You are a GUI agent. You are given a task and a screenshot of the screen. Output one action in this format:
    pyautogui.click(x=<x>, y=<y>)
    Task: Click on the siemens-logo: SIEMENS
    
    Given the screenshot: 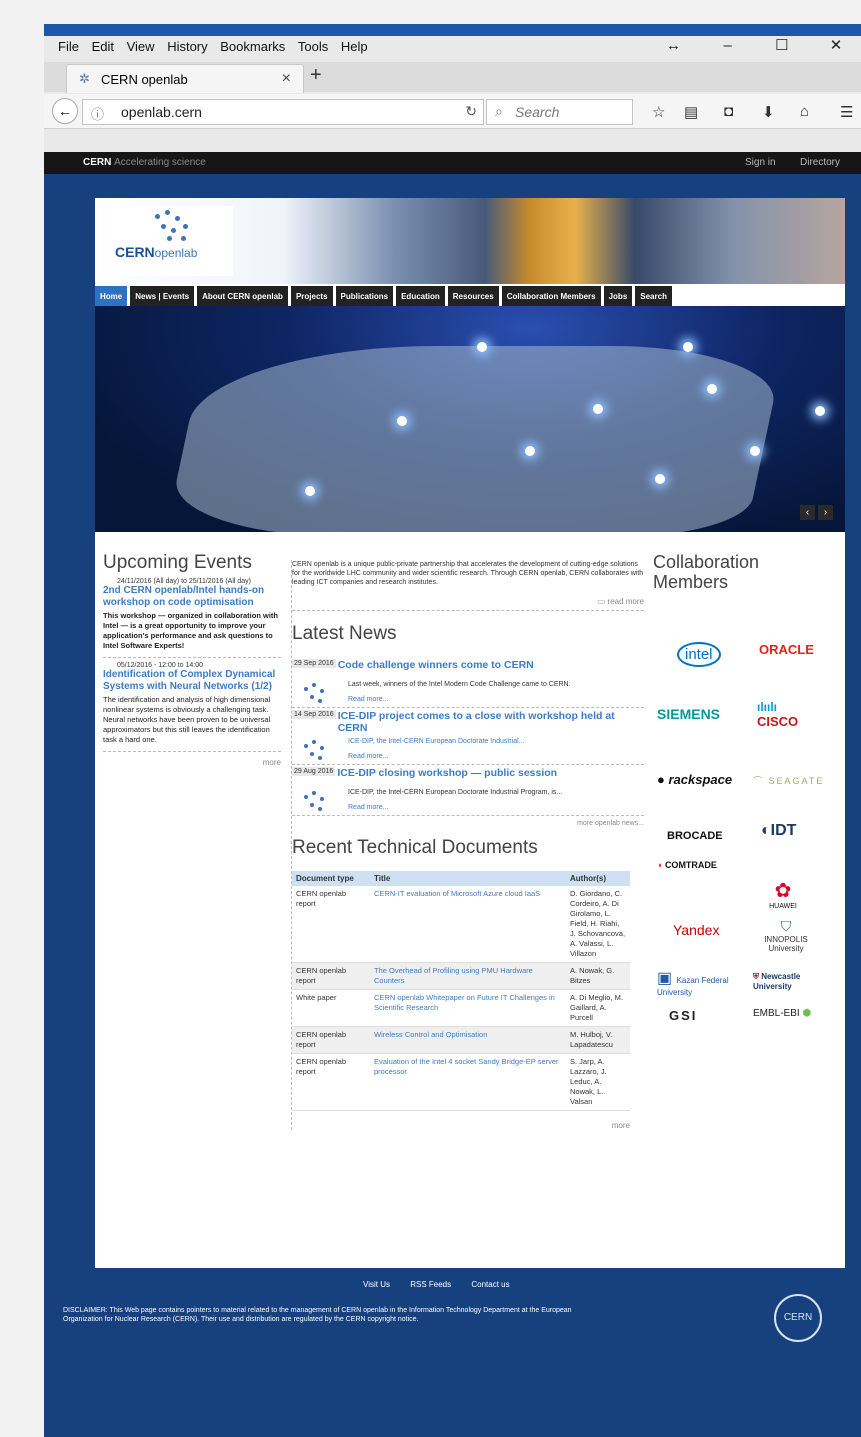 What is the action you would take?
    pyautogui.click(x=688, y=714)
    